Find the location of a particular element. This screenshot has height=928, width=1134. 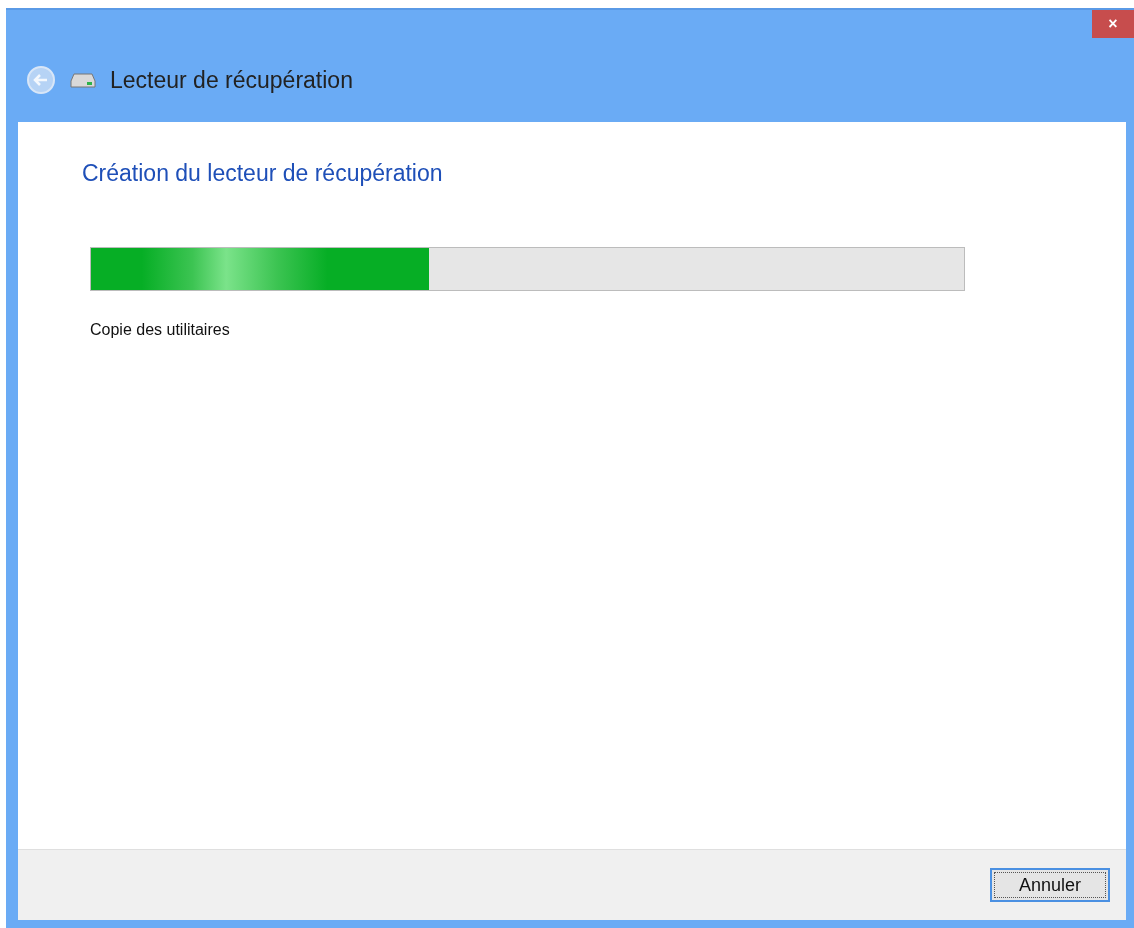

back-icon is located at coordinates (41, 80).